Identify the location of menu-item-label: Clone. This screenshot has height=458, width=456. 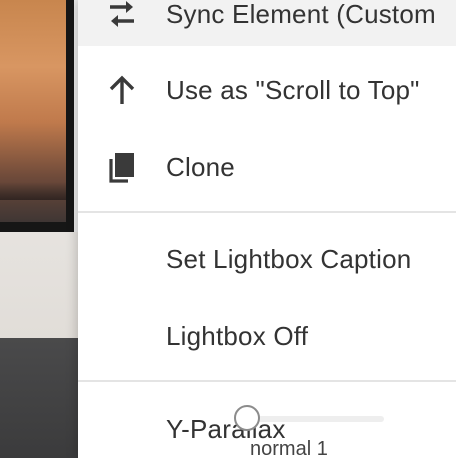
(200, 166).